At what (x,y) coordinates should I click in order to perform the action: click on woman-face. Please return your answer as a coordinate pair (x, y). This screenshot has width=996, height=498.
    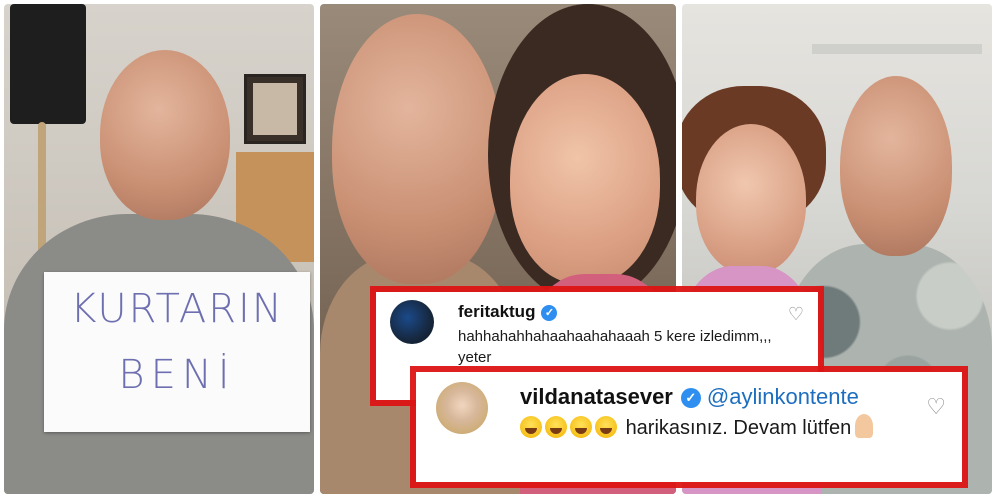
    Looking at the image, I should click on (585, 179).